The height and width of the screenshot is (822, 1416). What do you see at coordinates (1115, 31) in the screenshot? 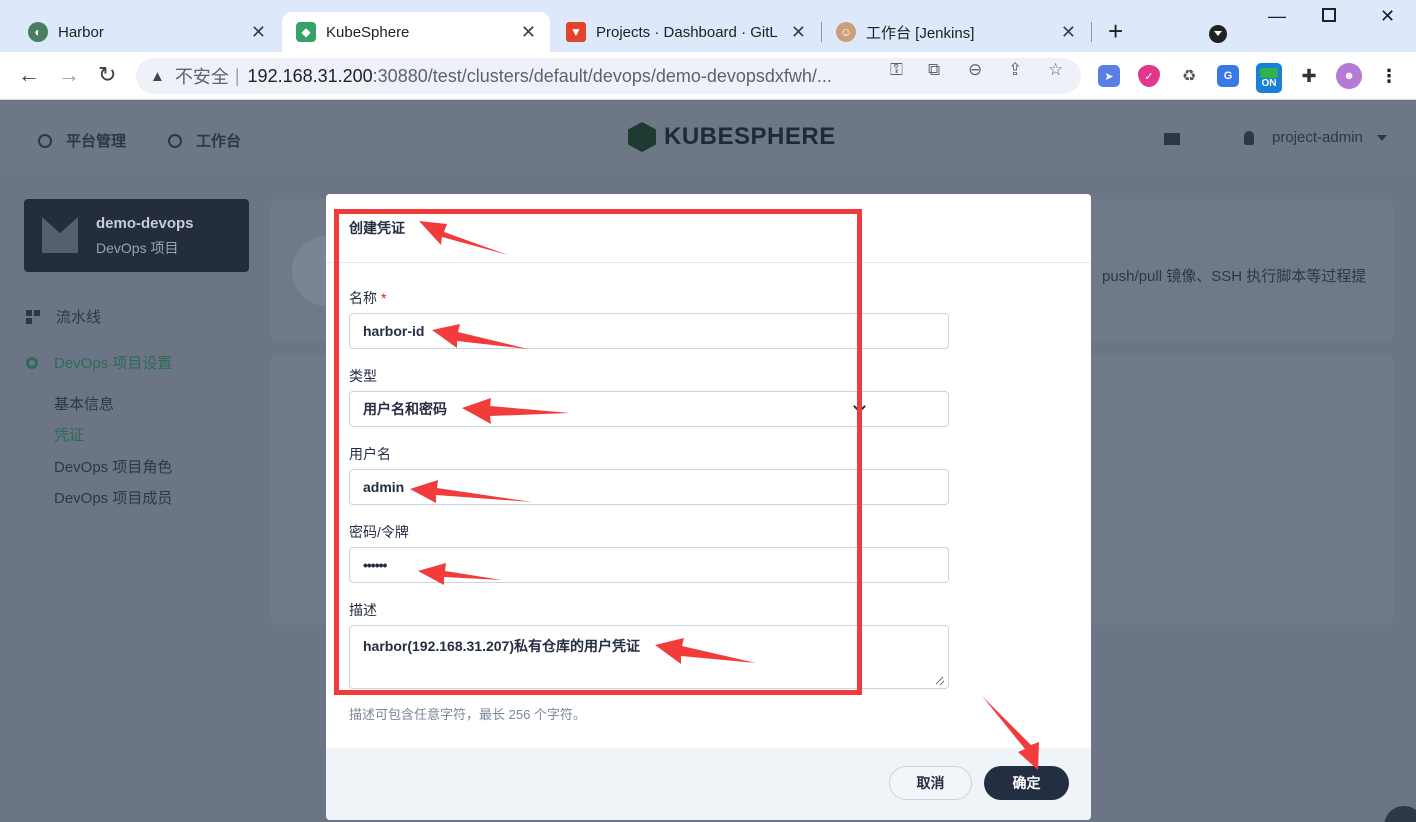
I see `new-tab-icon: +` at bounding box center [1115, 31].